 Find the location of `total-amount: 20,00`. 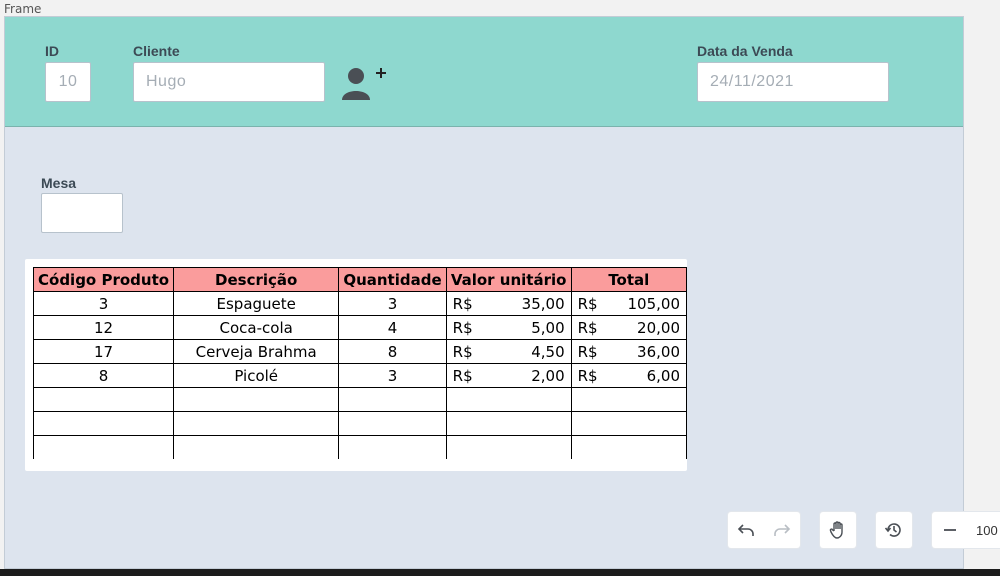

total-amount: 20,00 is located at coordinates (658, 327).